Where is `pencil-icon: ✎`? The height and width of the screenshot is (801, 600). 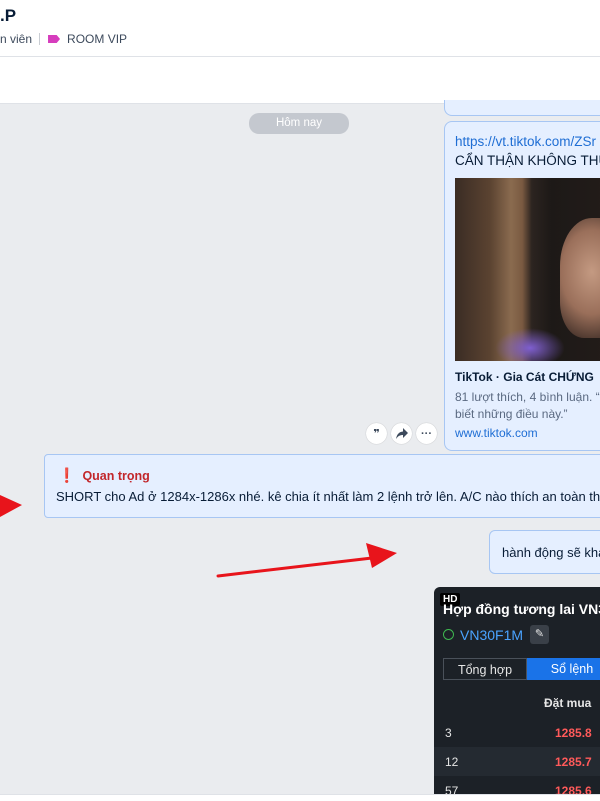 pencil-icon: ✎ is located at coordinates (539, 634).